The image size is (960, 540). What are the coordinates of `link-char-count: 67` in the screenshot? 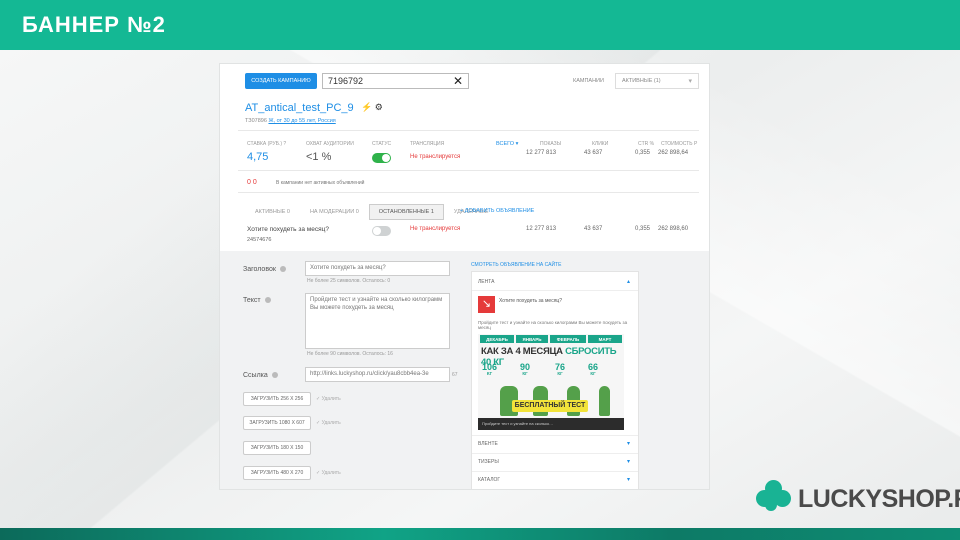 It's located at (455, 375).